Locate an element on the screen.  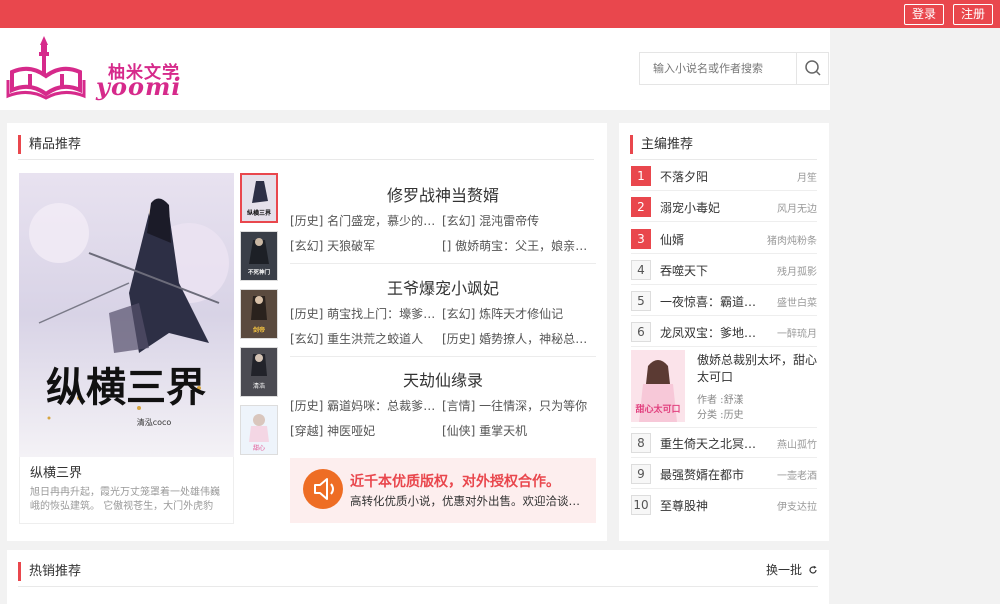
rank-title: 最强赘婿在都市 is located at coordinates (702, 475).